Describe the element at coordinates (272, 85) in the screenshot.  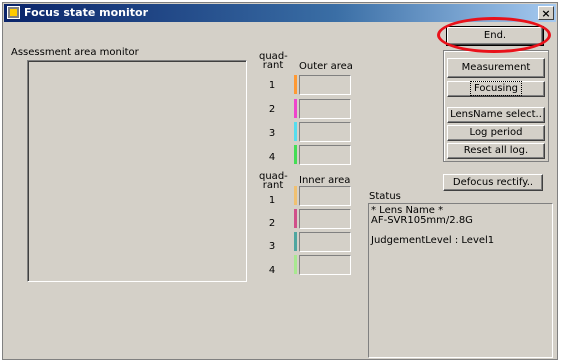
I see `outer-quadrant-number: 1` at that location.